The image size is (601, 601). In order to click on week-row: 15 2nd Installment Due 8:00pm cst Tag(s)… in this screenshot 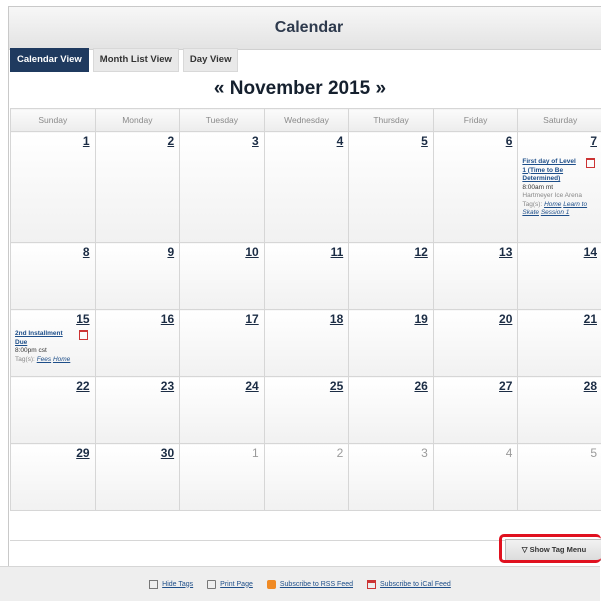, I will do `click(306, 343)`.